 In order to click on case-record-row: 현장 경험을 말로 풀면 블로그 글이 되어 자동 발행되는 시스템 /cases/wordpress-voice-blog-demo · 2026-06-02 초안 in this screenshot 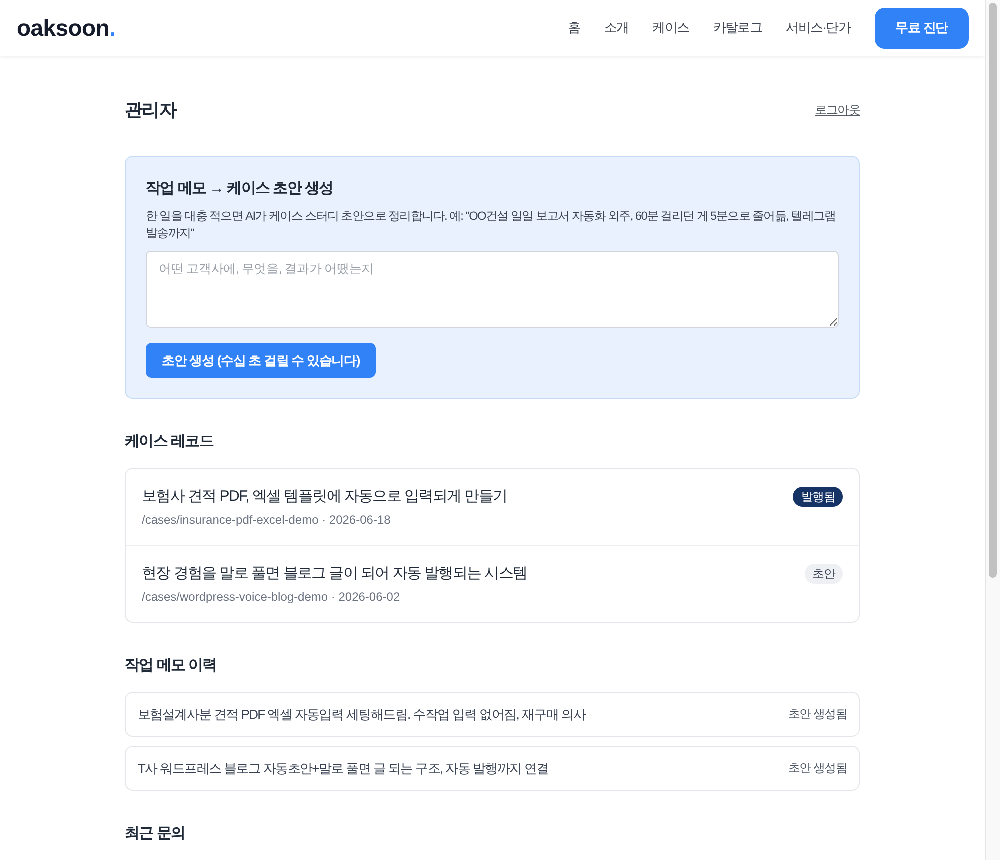, I will do `click(492, 583)`.